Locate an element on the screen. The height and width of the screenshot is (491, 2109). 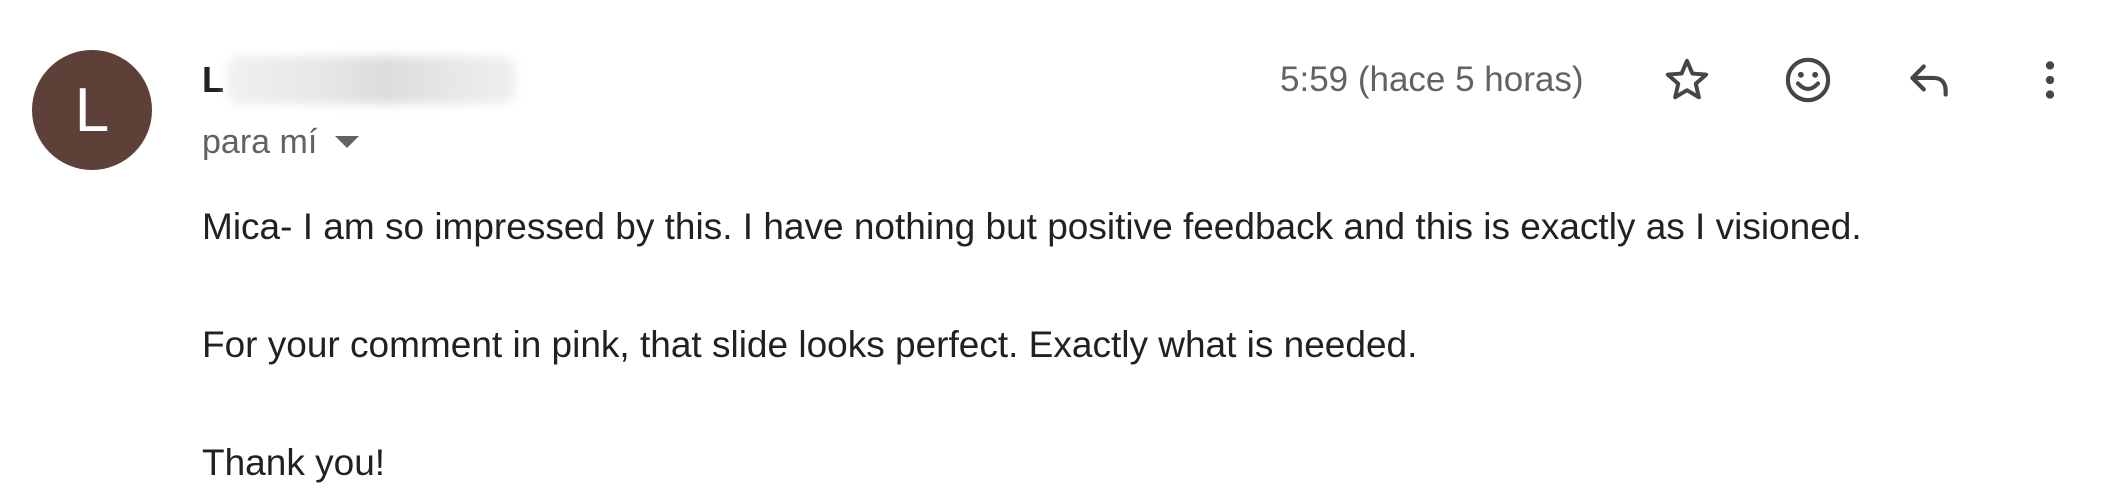
timestamp-text: 5:59 (hace 5 horas) is located at coordinates (1432, 79).